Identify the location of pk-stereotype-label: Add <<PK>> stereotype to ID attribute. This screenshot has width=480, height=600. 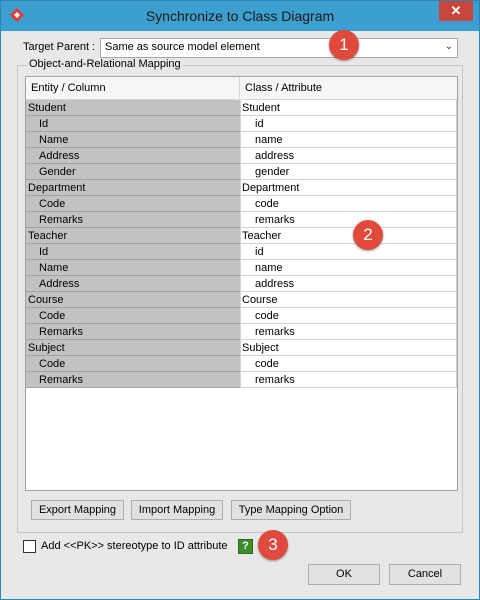
(134, 546).